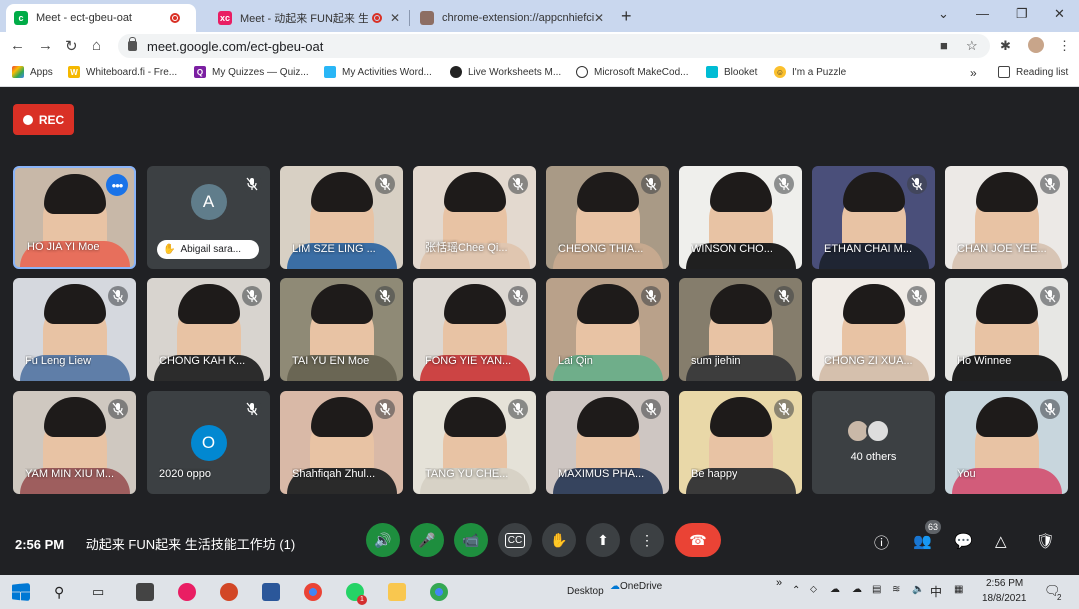 This screenshot has width=1079, height=609. What do you see at coordinates (1005, 46) in the screenshot?
I see `extensions-icon: ✱` at bounding box center [1005, 46].